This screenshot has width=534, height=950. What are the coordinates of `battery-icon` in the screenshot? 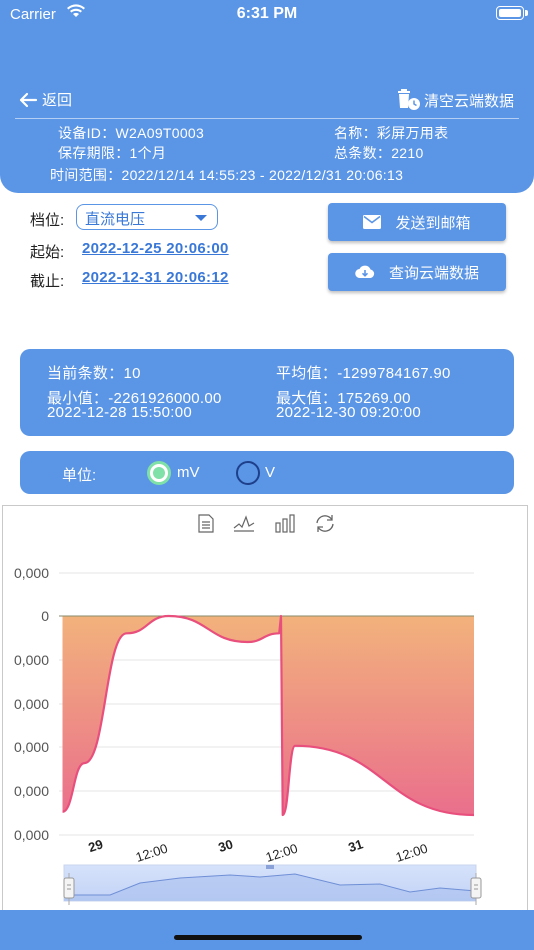 It's located at (512, 13).